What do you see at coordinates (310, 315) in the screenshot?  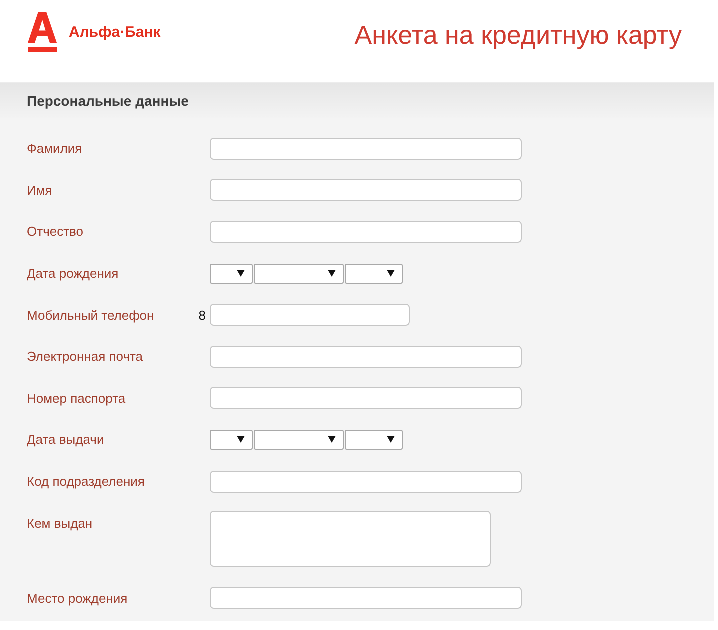 I see `phone-field` at bounding box center [310, 315].